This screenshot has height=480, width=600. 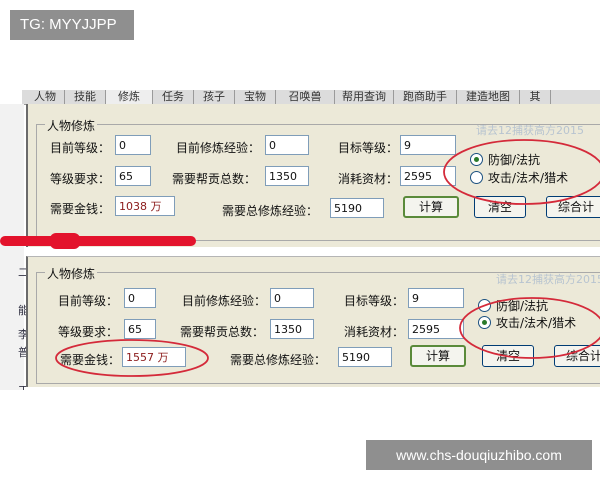 What do you see at coordinates (488, 97) in the screenshot?
I see `tab-build-map: 建造地图` at bounding box center [488, 97].